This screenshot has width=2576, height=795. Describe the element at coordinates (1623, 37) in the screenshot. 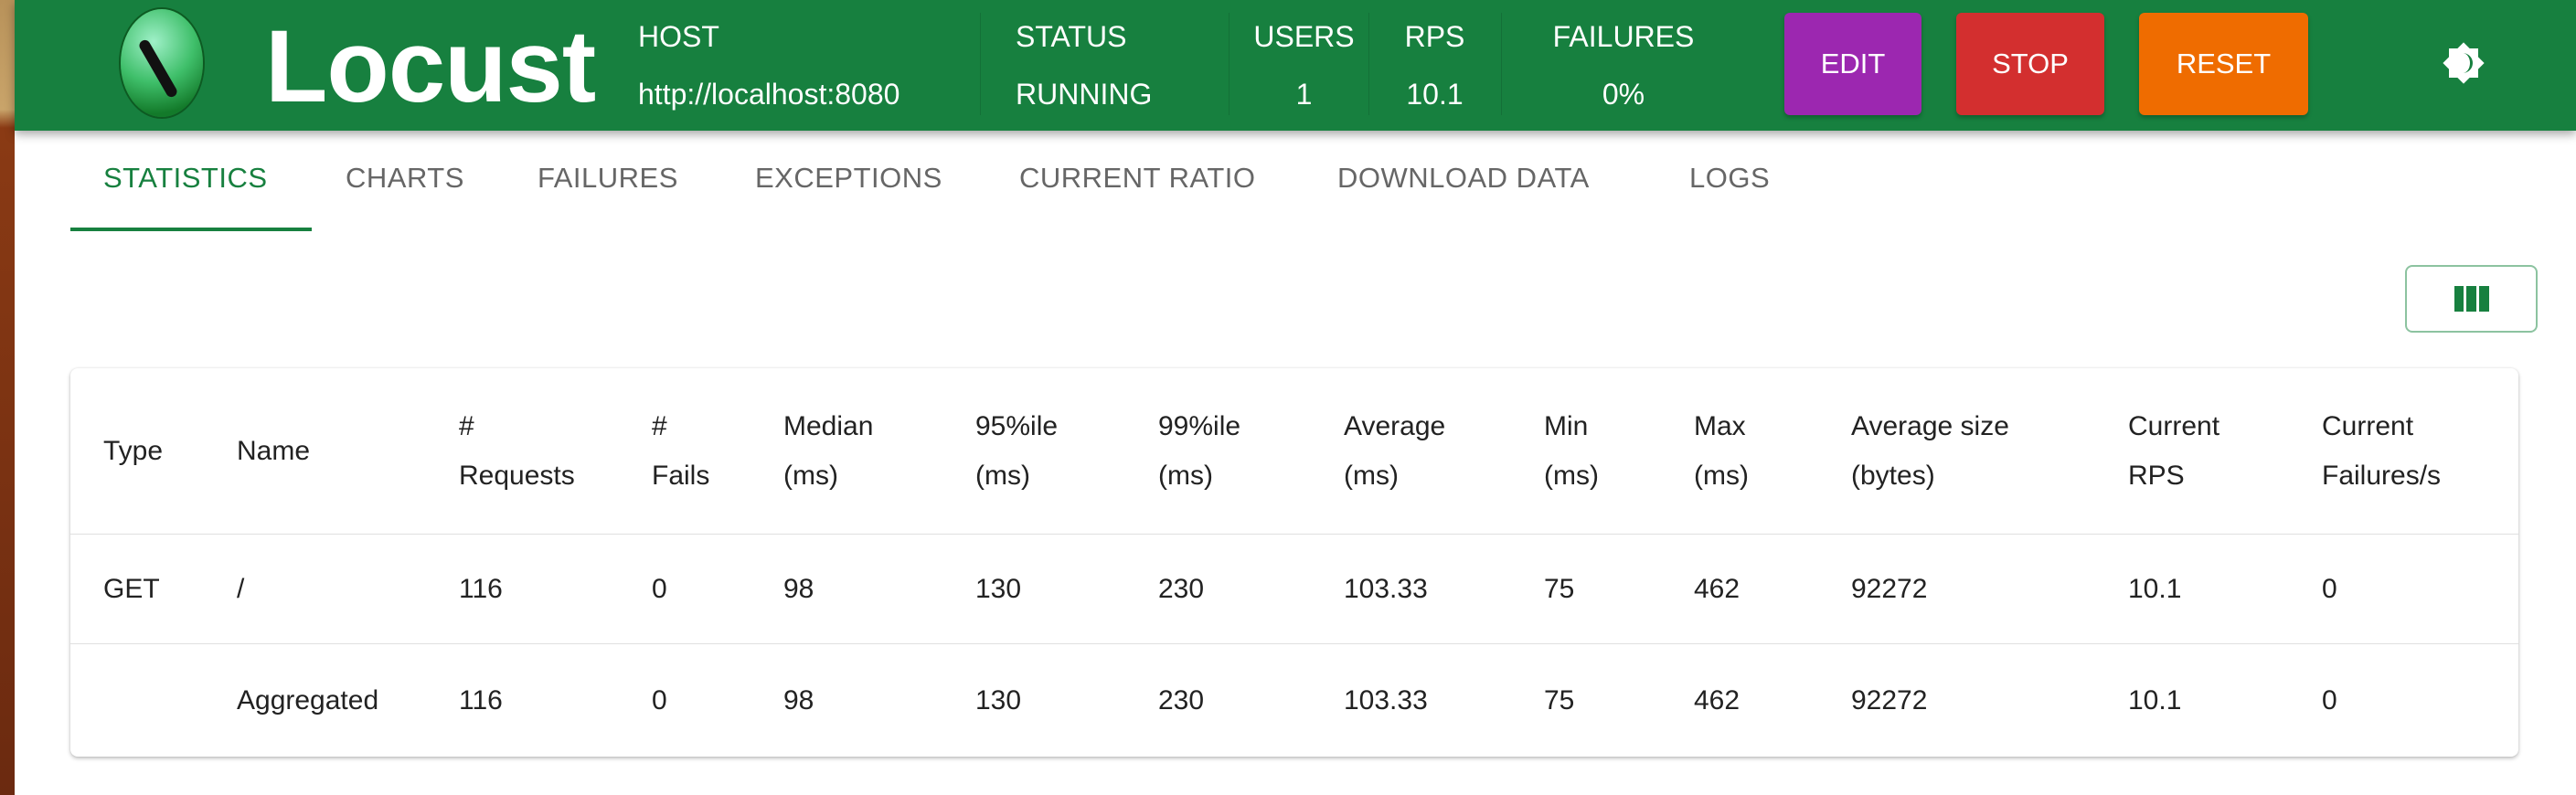

I see `failures-label: FAILURES` at that location.